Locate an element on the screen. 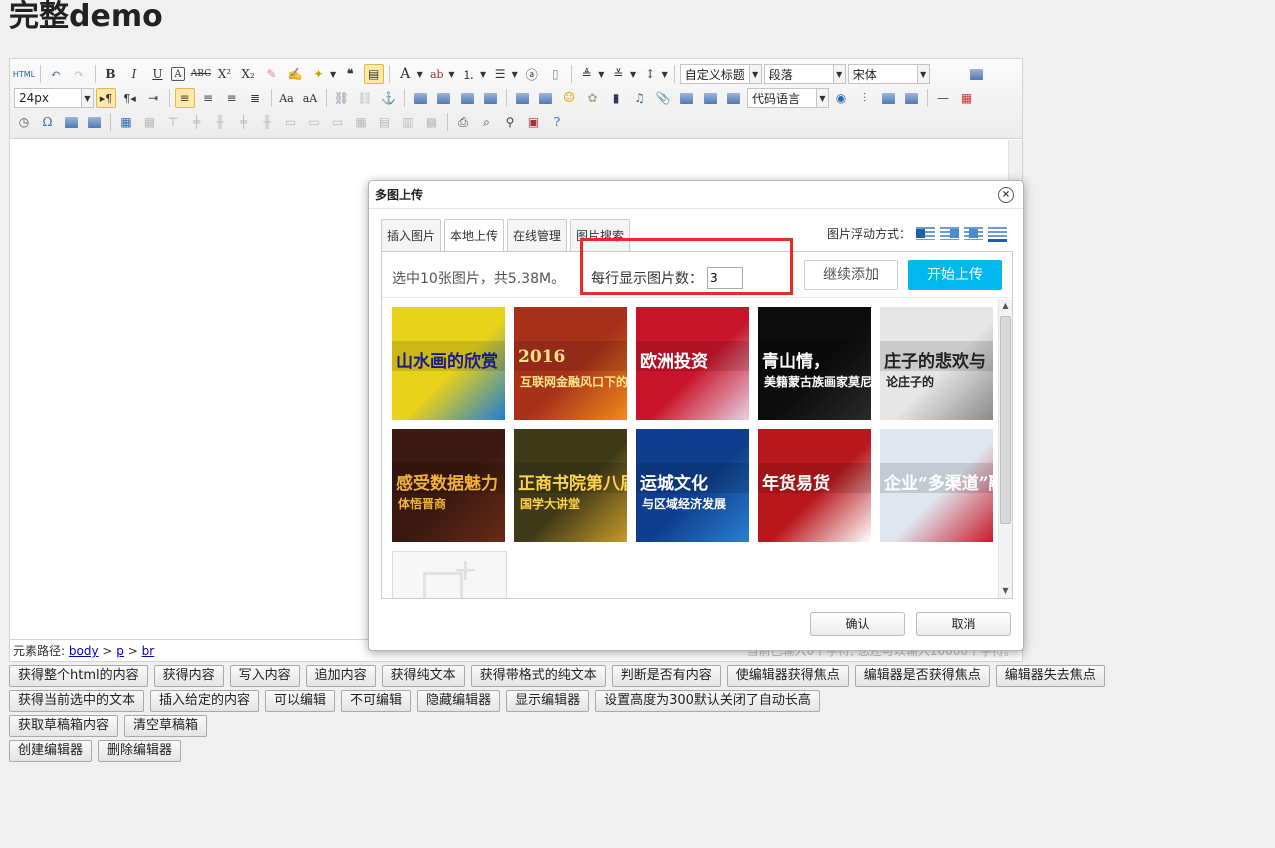  code-language-select: 代码语言 ▼ is located at coordinates (788, 98).